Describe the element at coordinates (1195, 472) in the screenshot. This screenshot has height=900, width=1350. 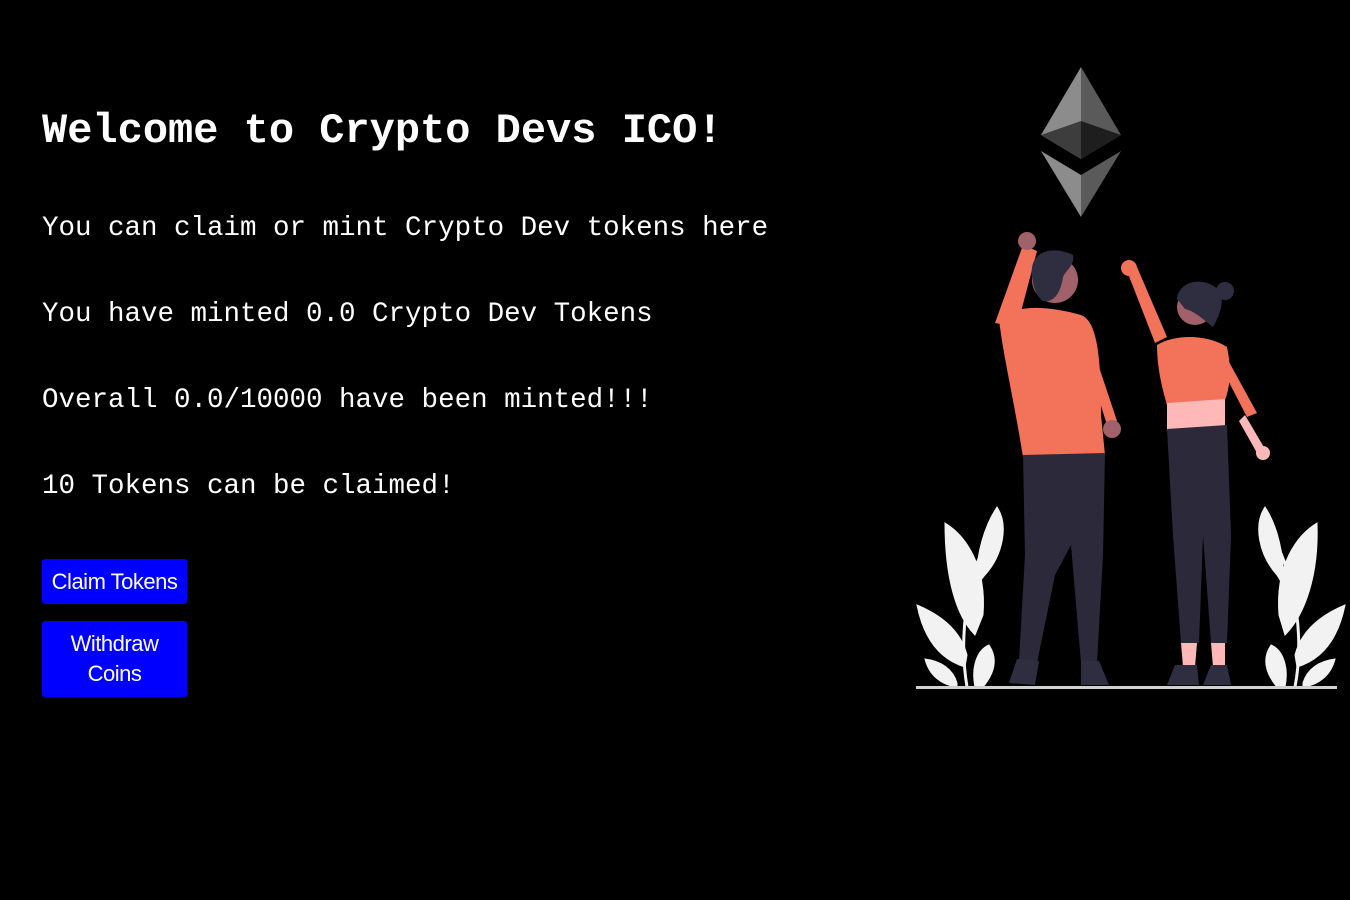
I see `woman-figure` at that location.